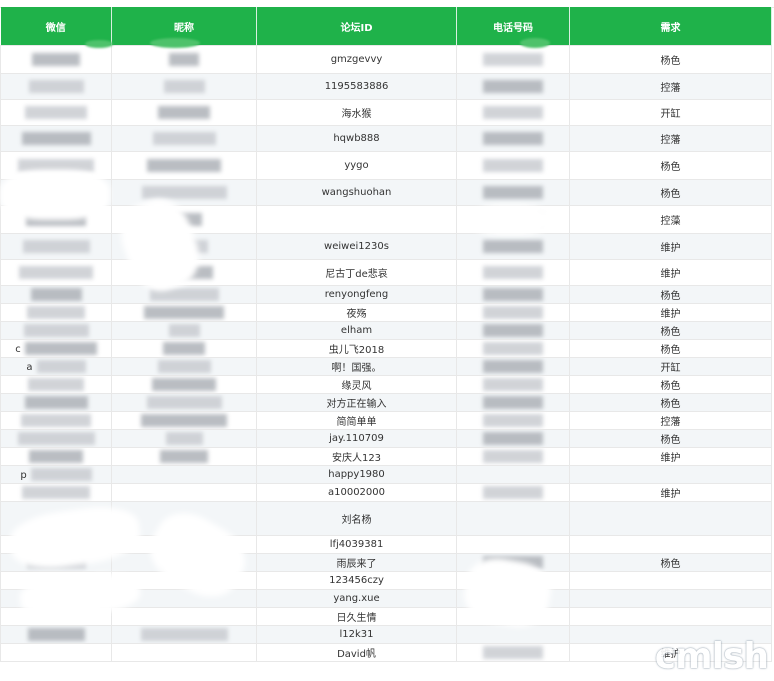 This screenshot has width=774, height=681. What do you see at coordinates (356, 26) in the screenshot?
I see `column-header-forum-id: 论坛ID` at bounding box center [356, 26].